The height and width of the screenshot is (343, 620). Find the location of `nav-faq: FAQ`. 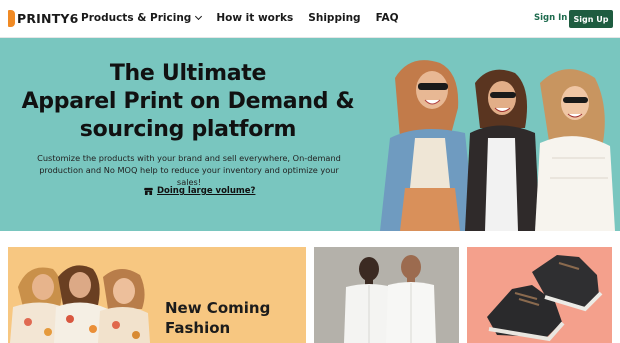

nav-faq: FAQ is located at coordinates (387, 18).